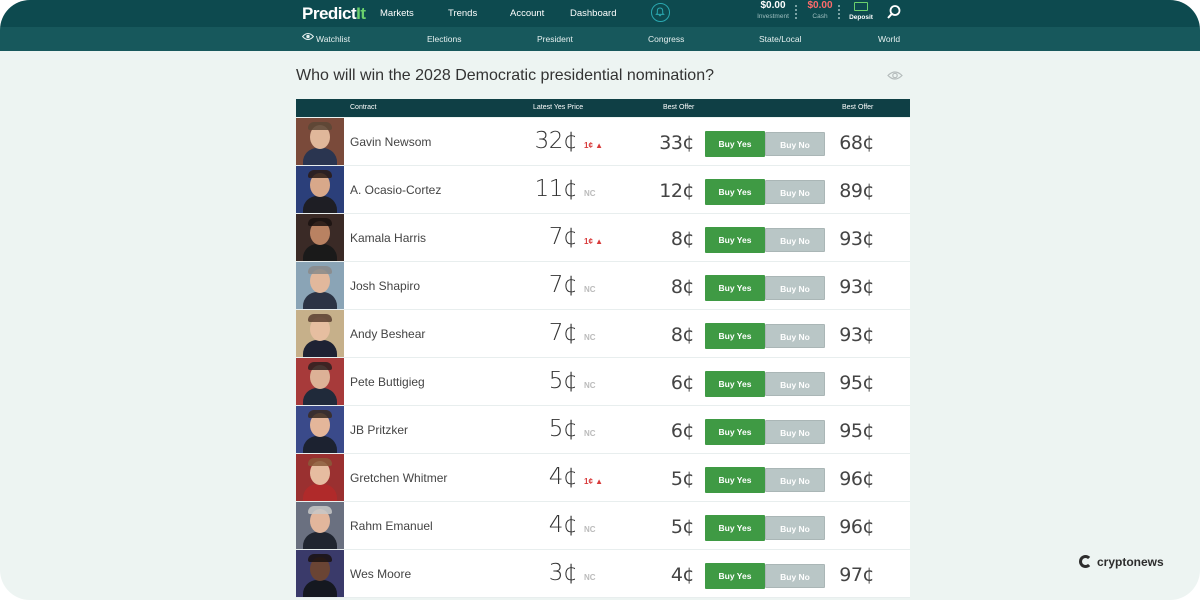 The height and width of the screenshot is (600, 1200). I want to click on contract-name: Rahm Emanuel, so click(391, 526).